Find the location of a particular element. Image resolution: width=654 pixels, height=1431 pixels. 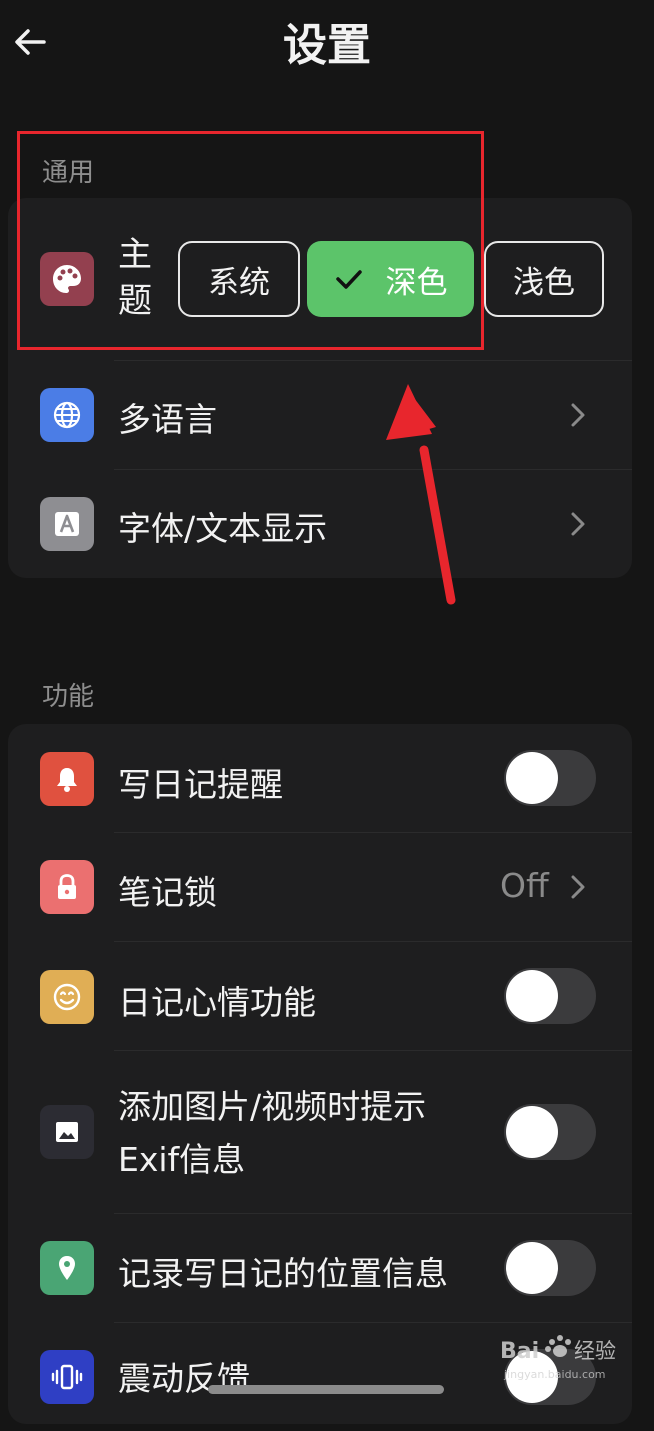

home-indicator is located at coordinates (326, 1389).